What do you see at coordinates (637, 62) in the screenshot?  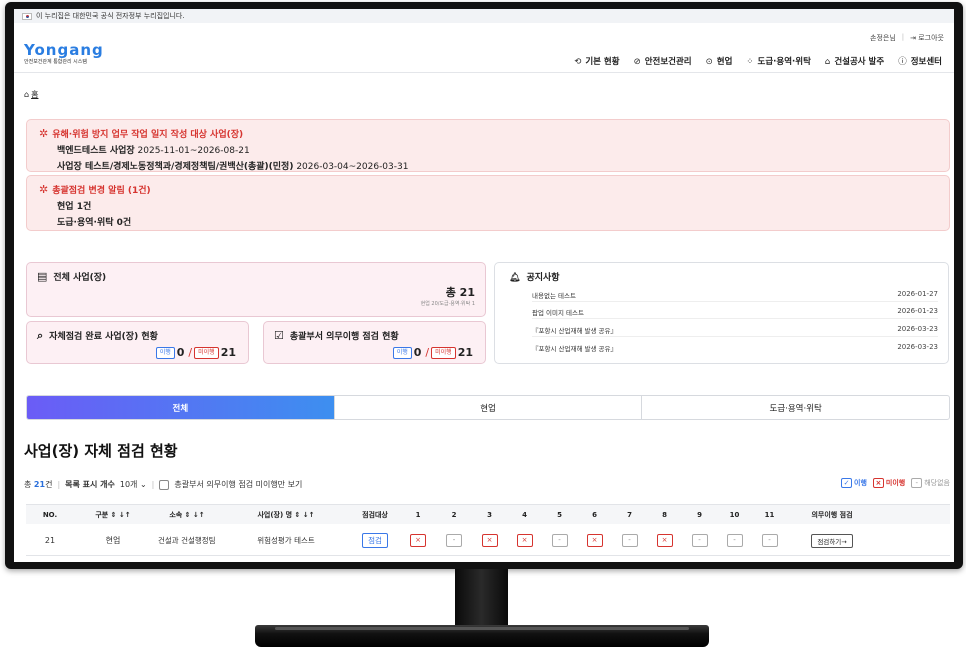 I see `shield-icon: ⊘` at bounding box center [637, 62].